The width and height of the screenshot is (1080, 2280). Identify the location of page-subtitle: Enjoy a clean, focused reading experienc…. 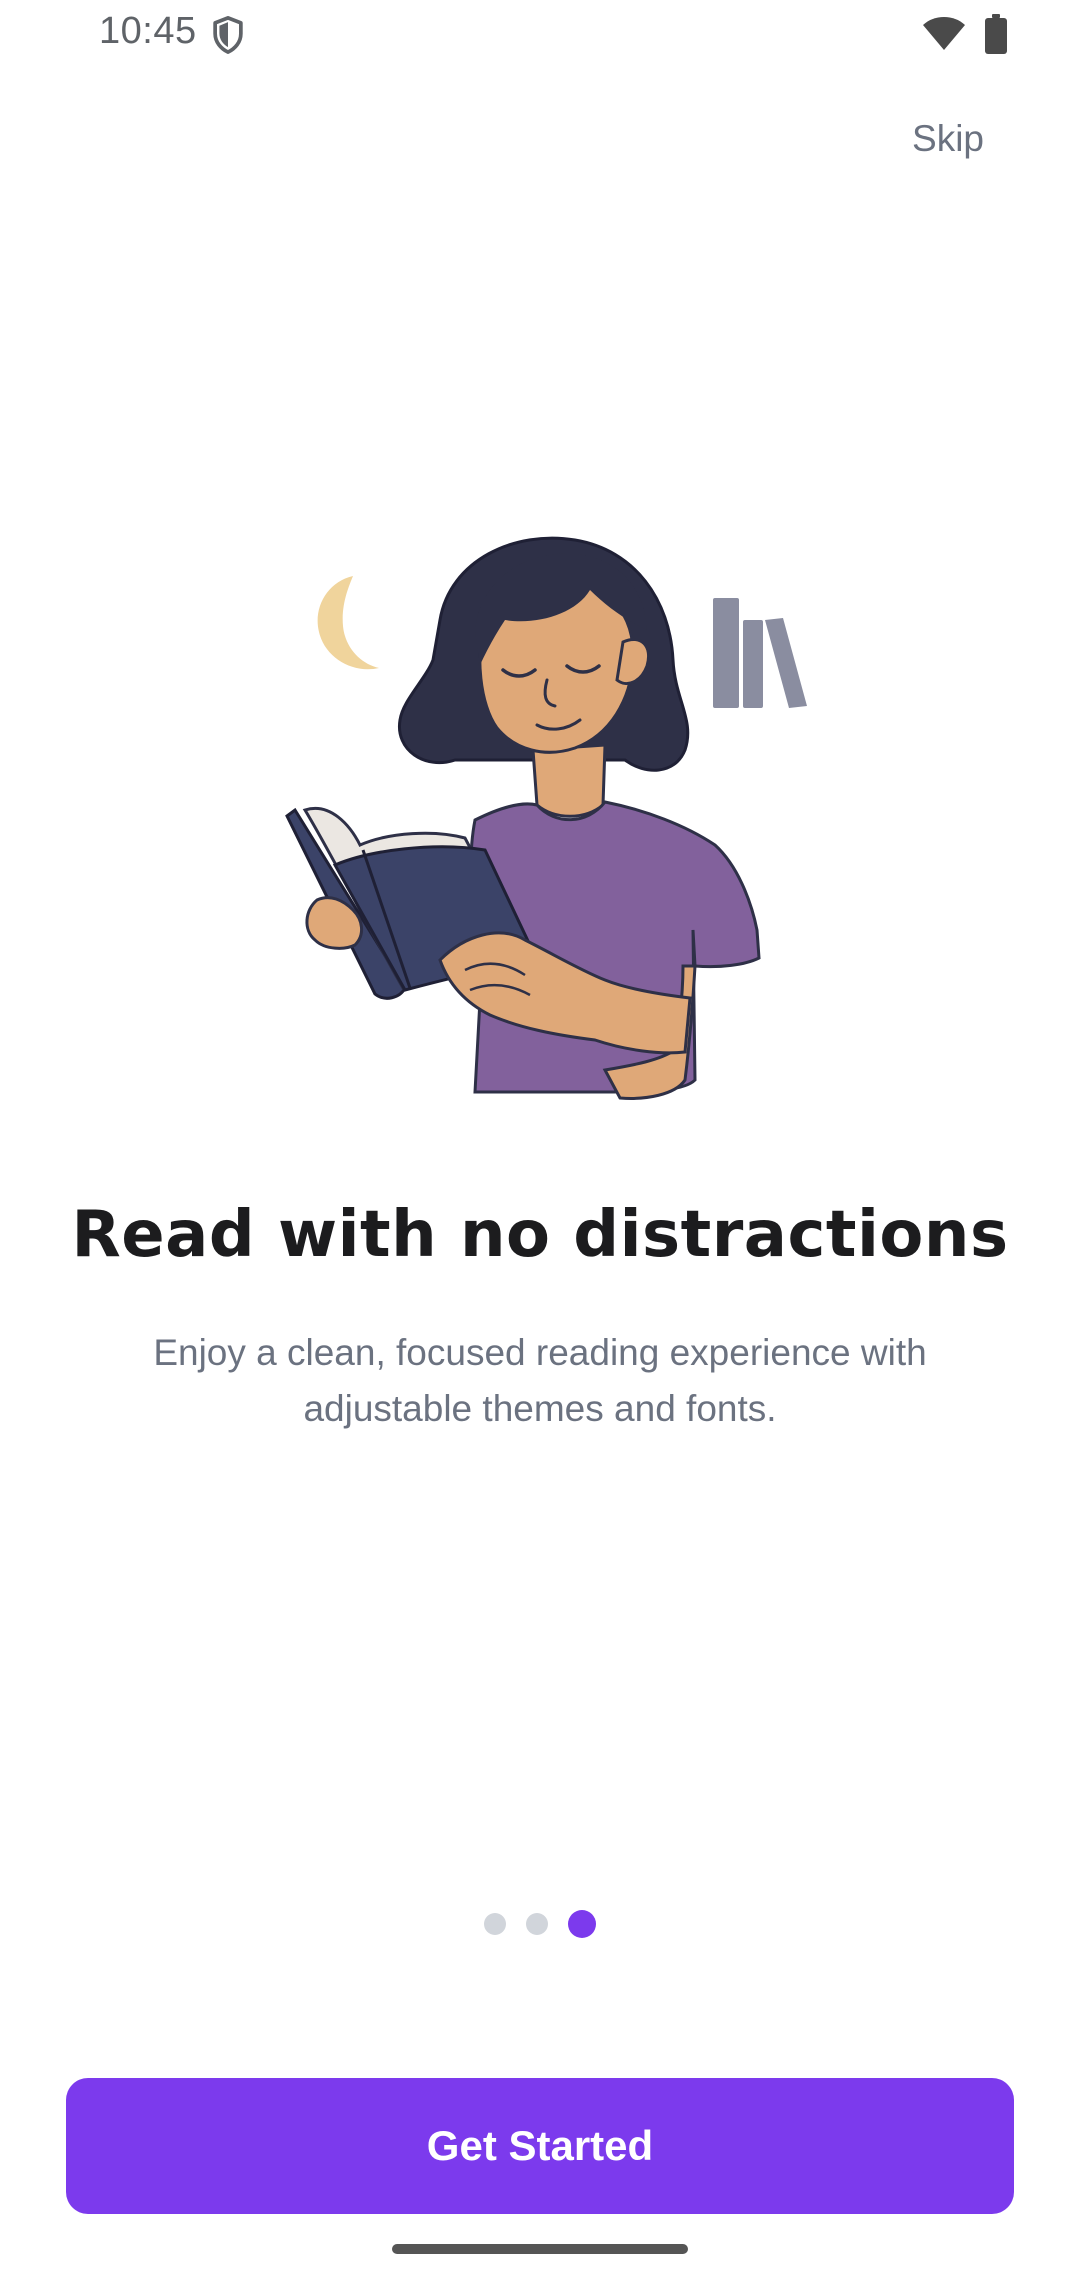
(540, 1380).